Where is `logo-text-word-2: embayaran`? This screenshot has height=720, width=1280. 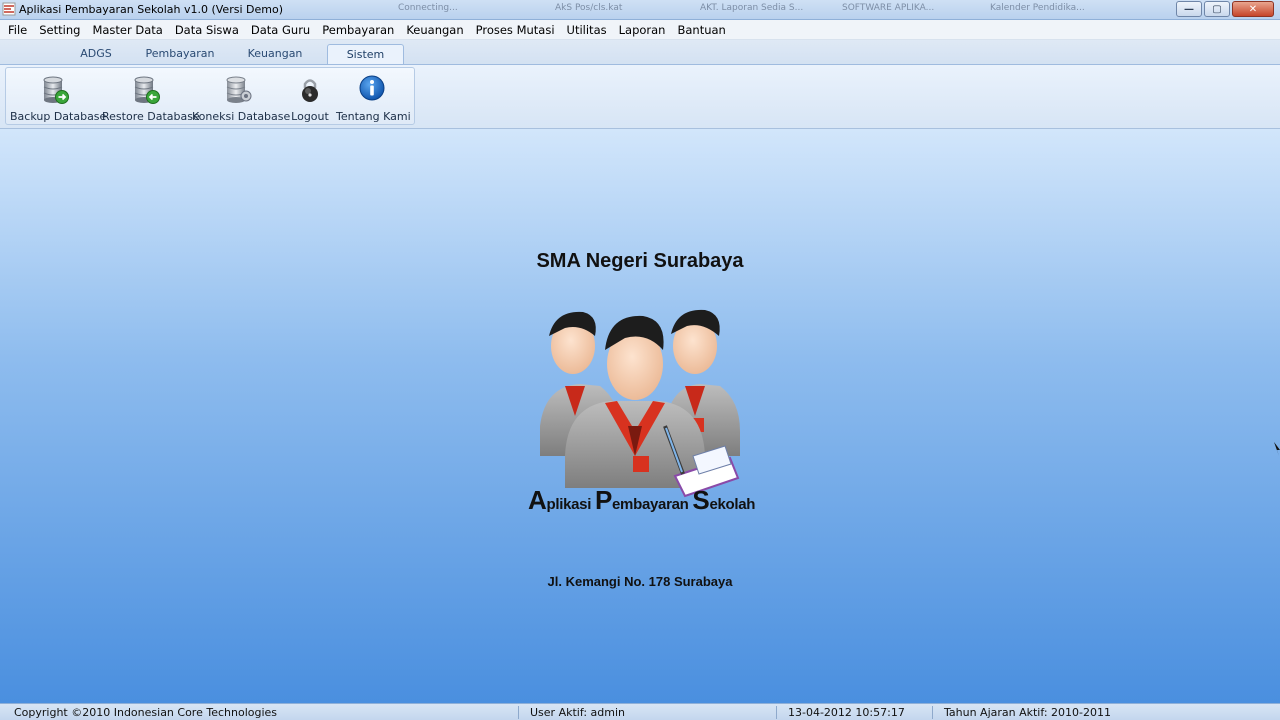
logo-text-word-2: embayaran is located at coordinates (652, 504).